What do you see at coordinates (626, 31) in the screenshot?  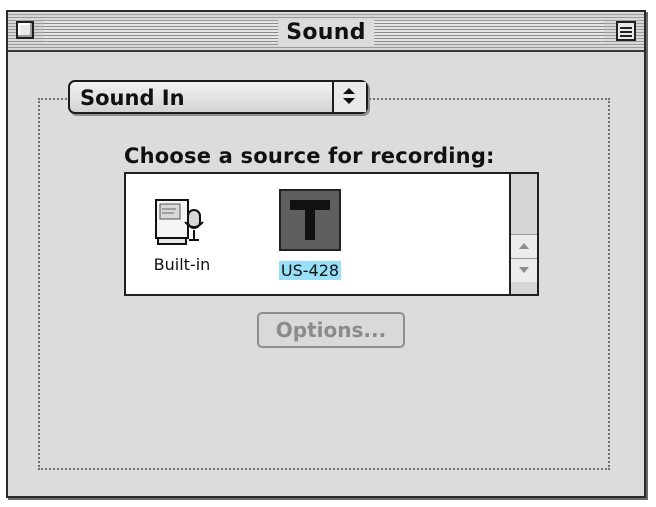 I see `windowshade-icon` at bounding box center [626, 31].